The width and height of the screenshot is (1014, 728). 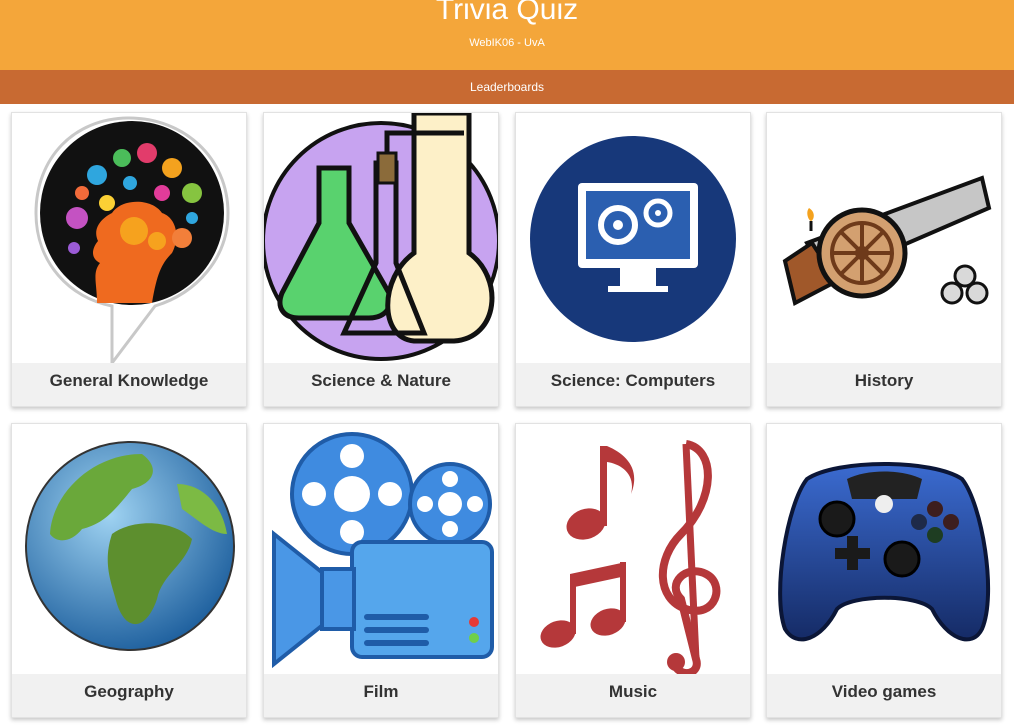 I want to click on category-label: History, so click(x=884, y=384).